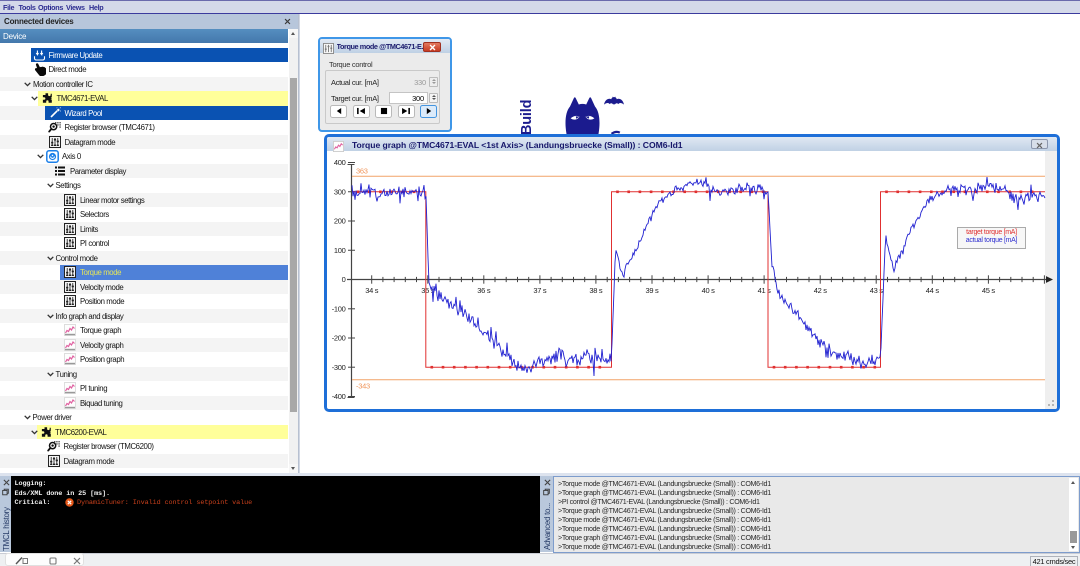 The height and width of the screenshot is (566, 1080). I want to click on svg-text: 300, so click(340, 191).